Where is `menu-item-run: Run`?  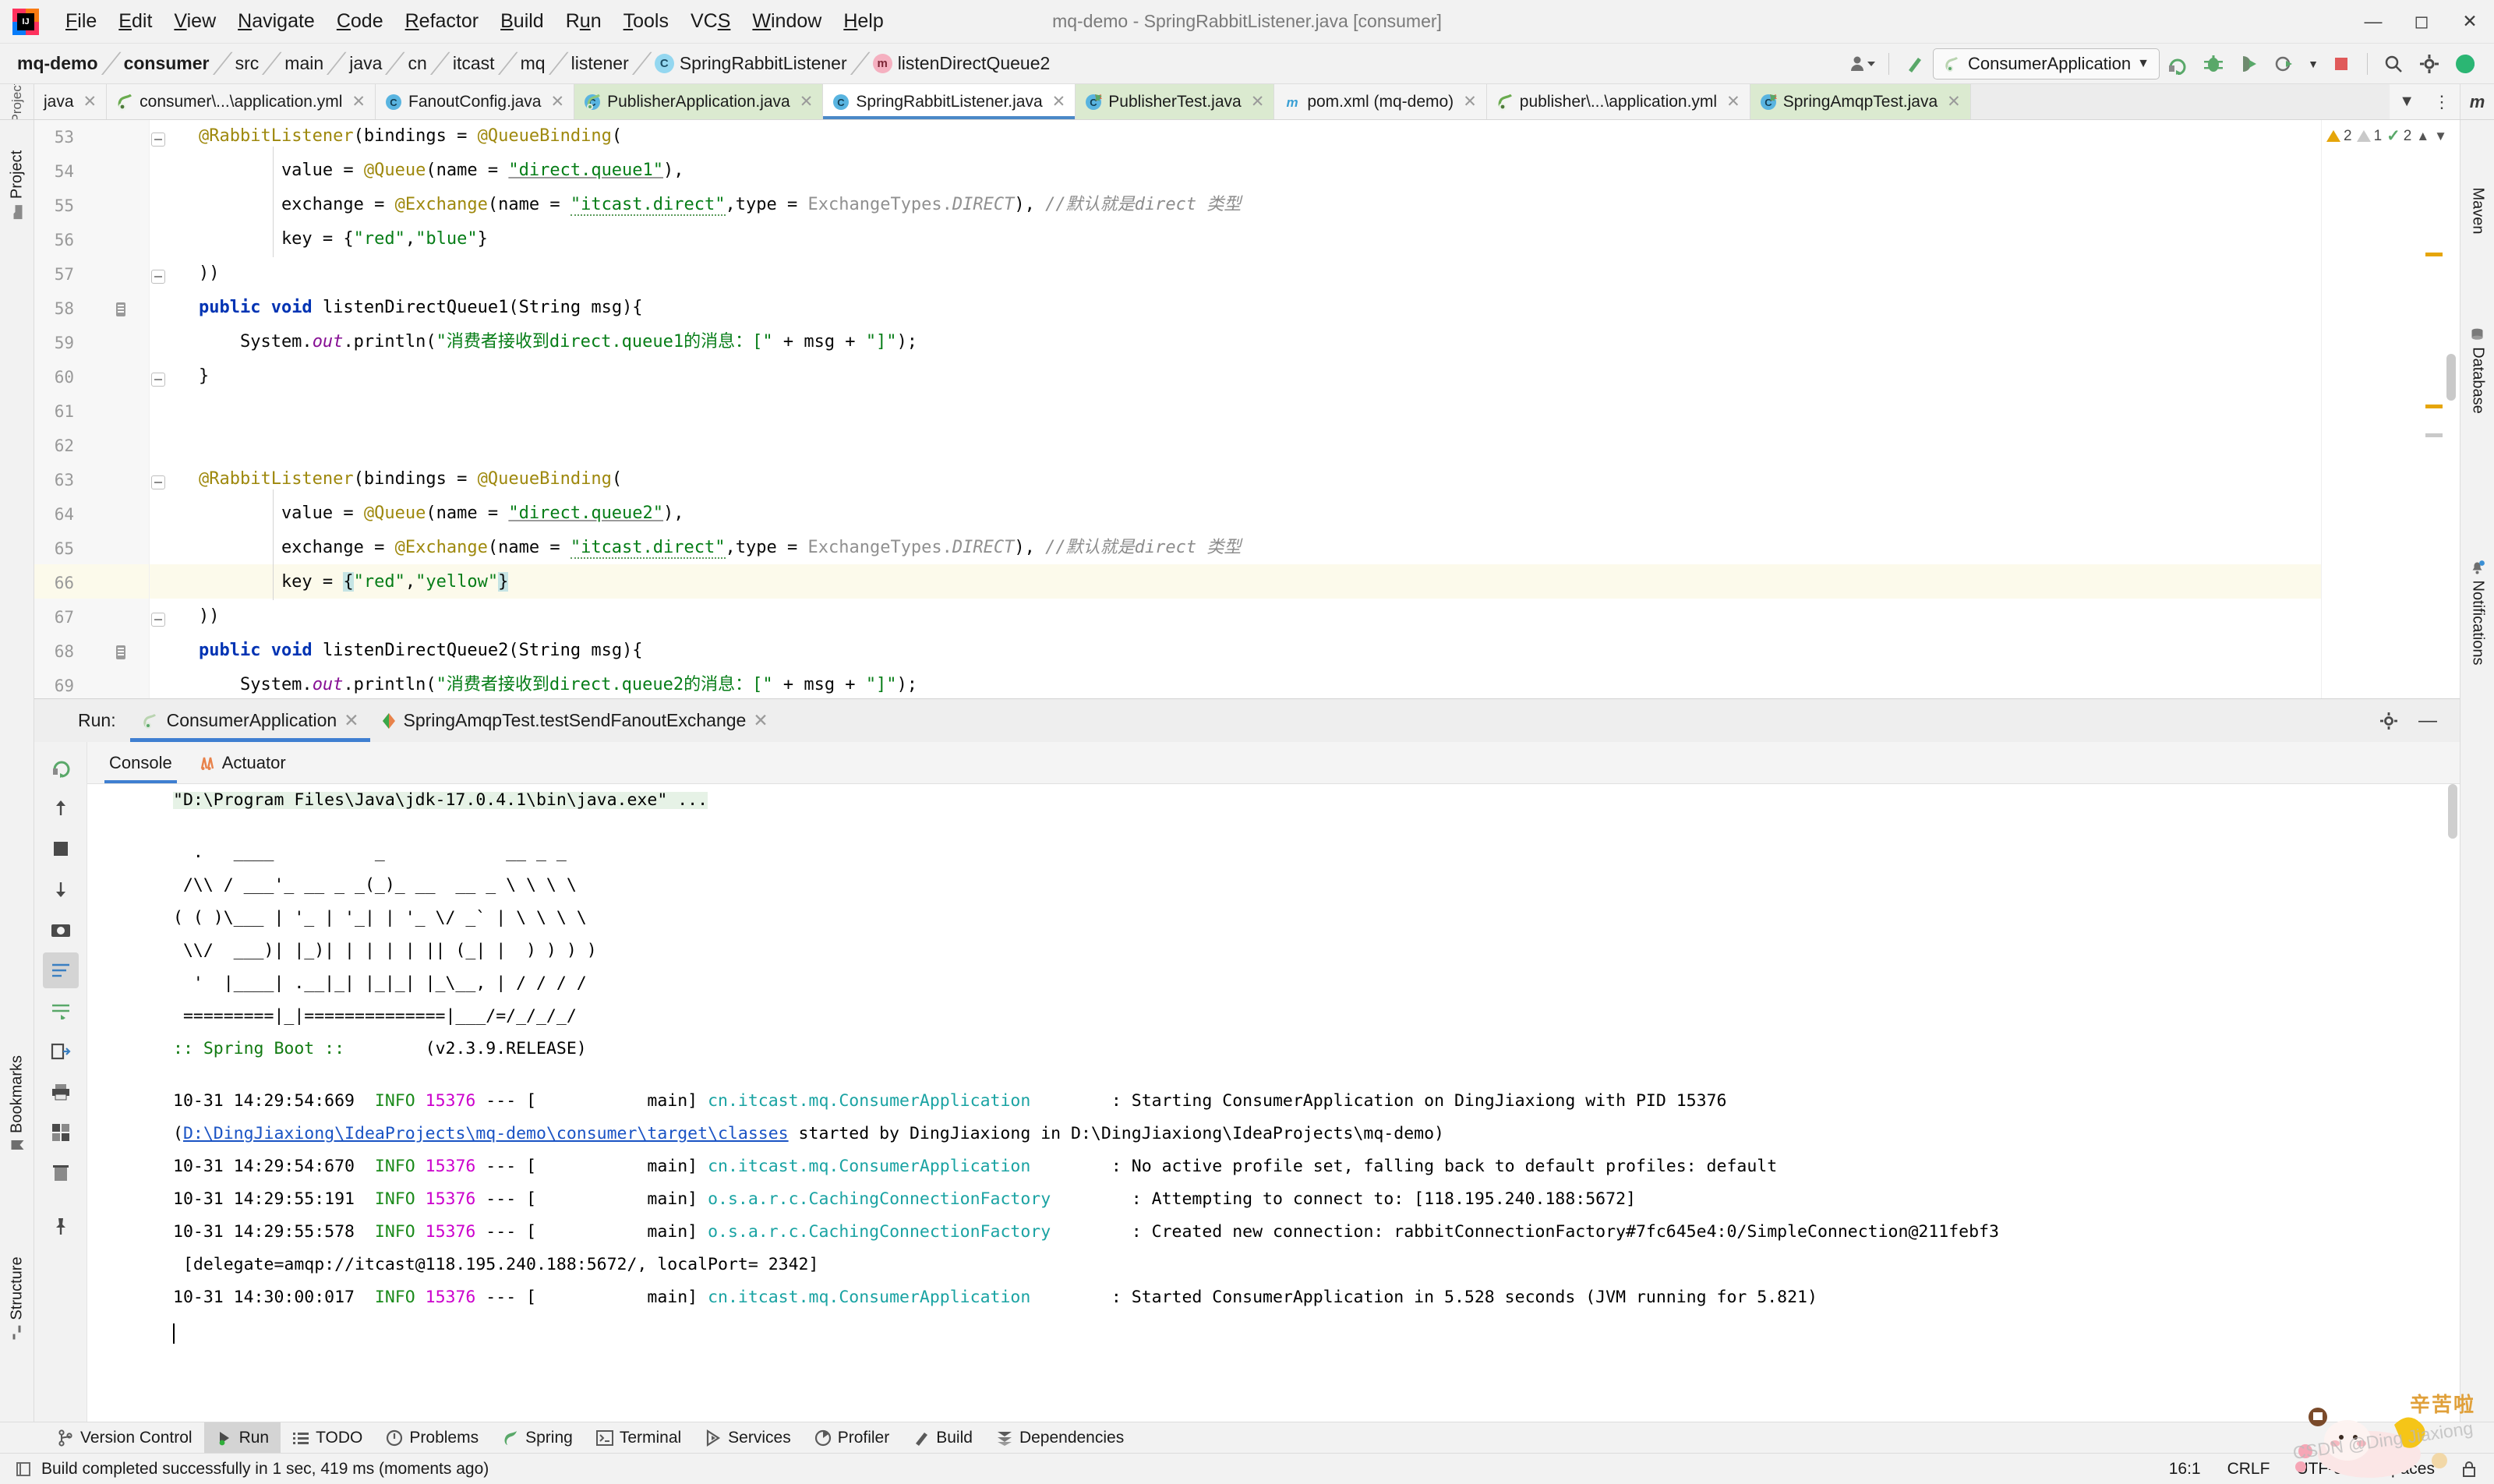
menu-item-run: Run is located at coordinates (584, 21).